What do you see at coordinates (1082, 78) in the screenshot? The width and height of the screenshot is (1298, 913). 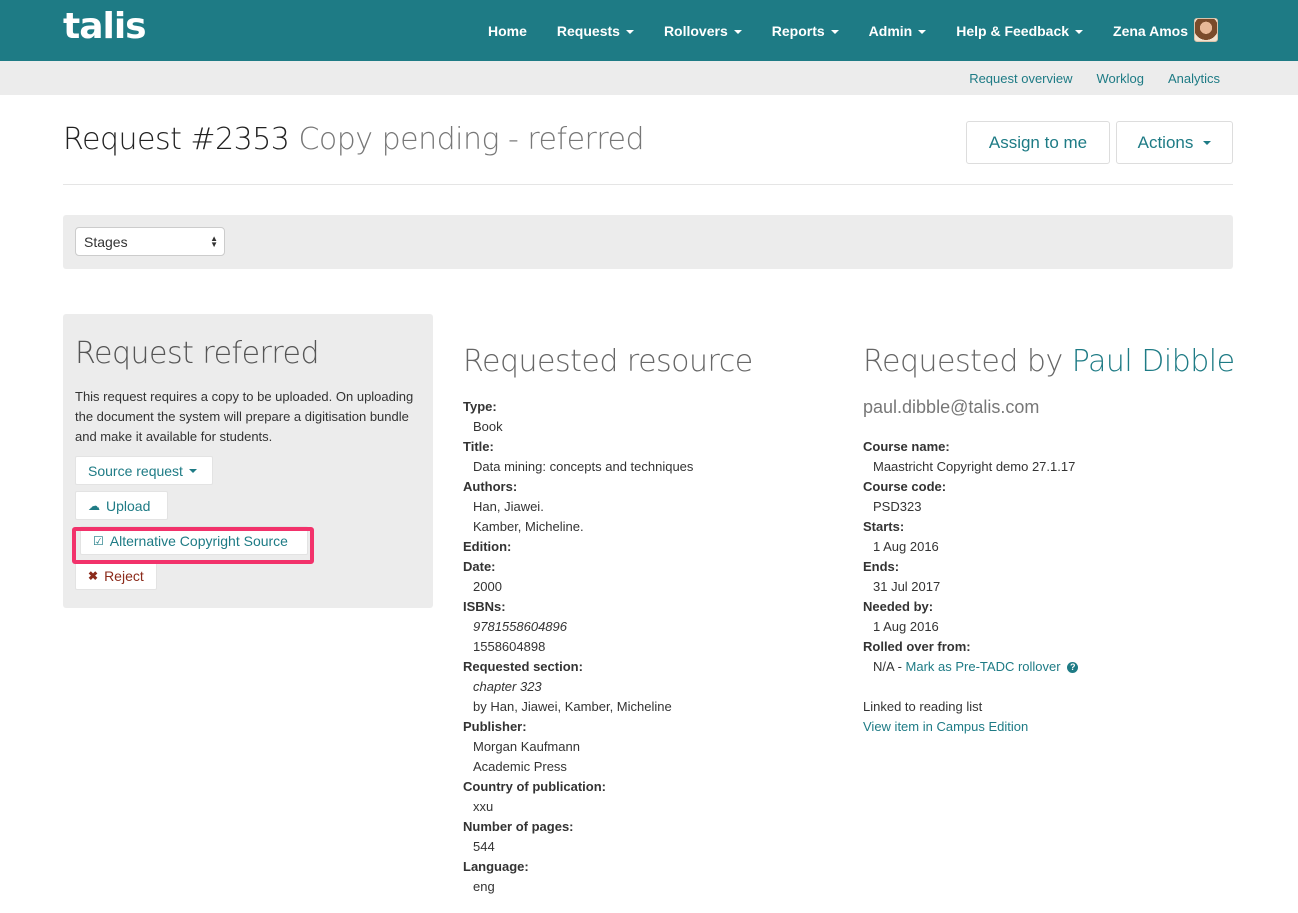 I see `subnav-items: Request overview Worklog Analytics` at bounding box center [1082, 78].